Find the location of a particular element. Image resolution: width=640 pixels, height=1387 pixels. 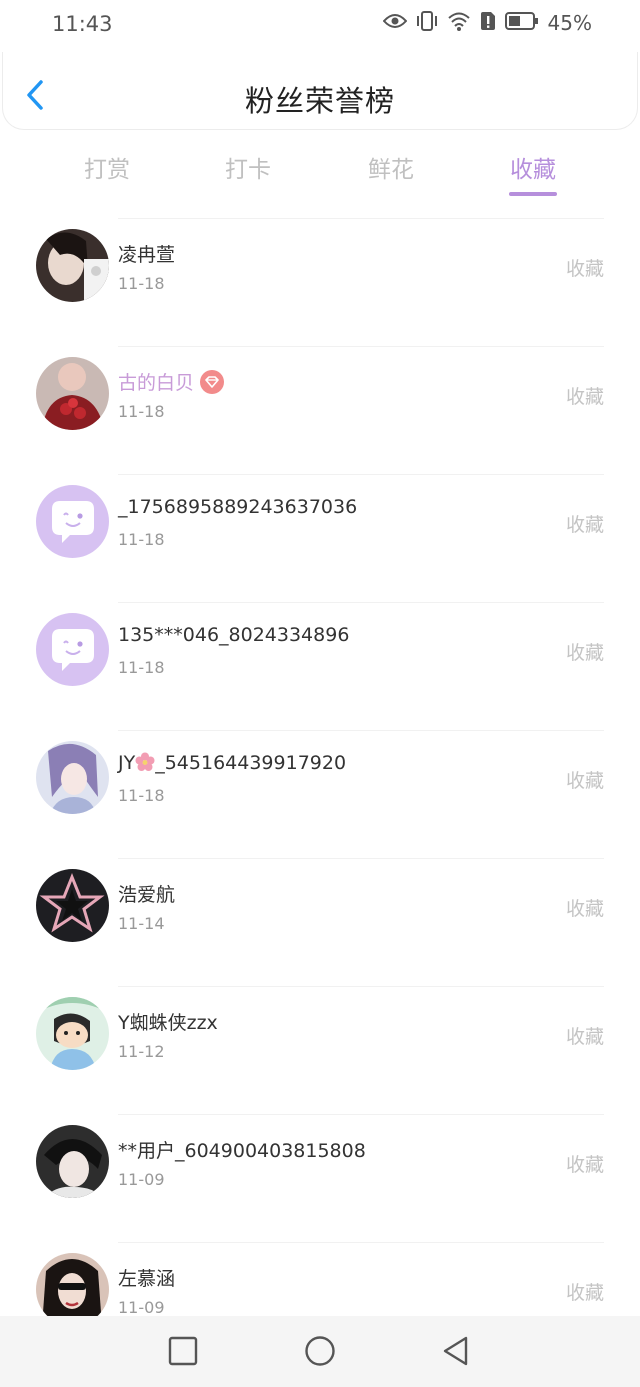

nav-back-button is located at coordinates (457, 1351).